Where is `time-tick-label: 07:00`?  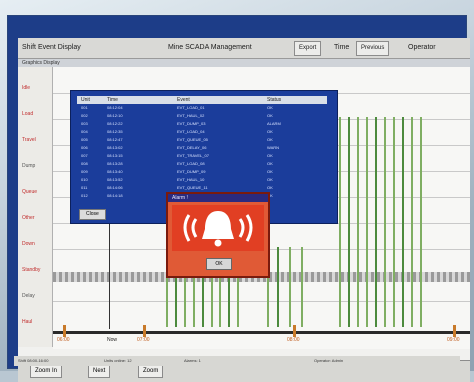 time-tick-label: 07:00 is located at coordinates (143, 340).